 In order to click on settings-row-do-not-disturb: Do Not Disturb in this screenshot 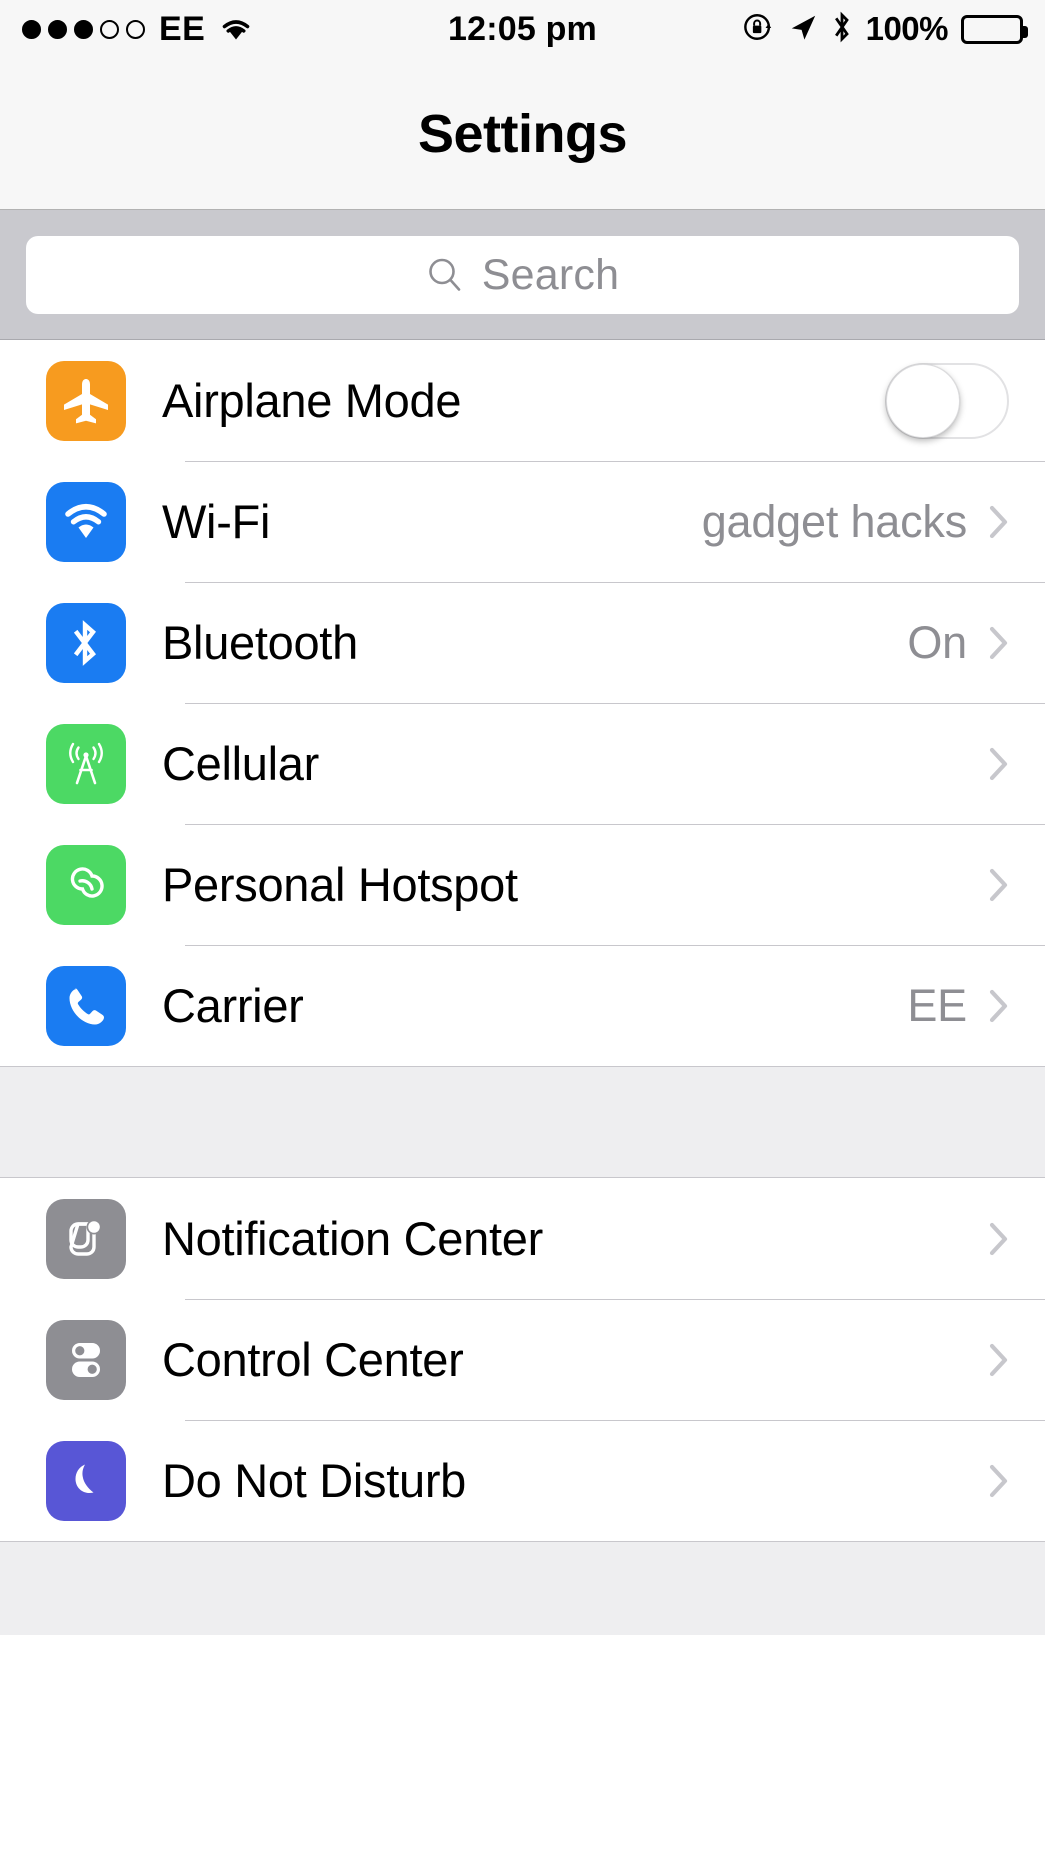, I will do `click(522, 1480)`.